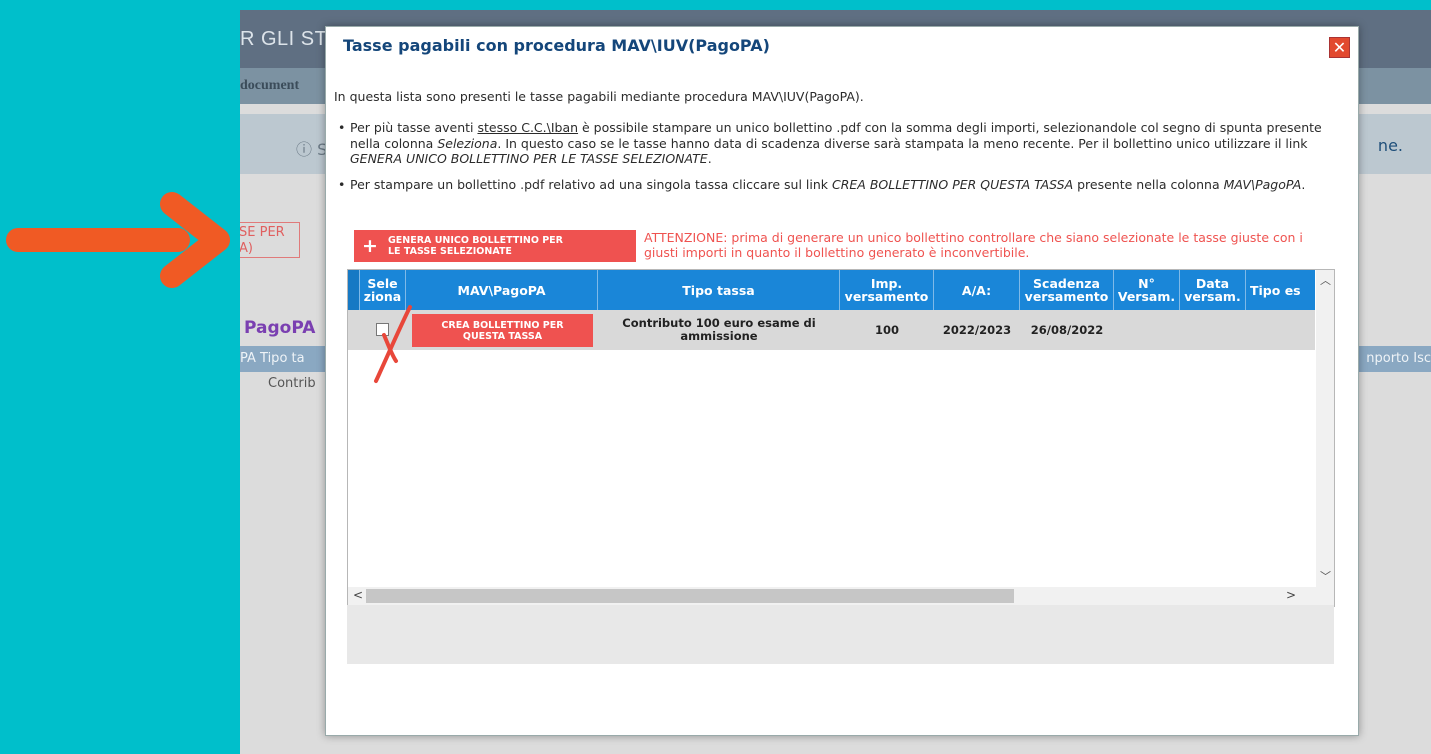 Image resolution: width=1431 pixels, height=754 pixels. I want to click on close-icon: ✕, so click(1339, 47).